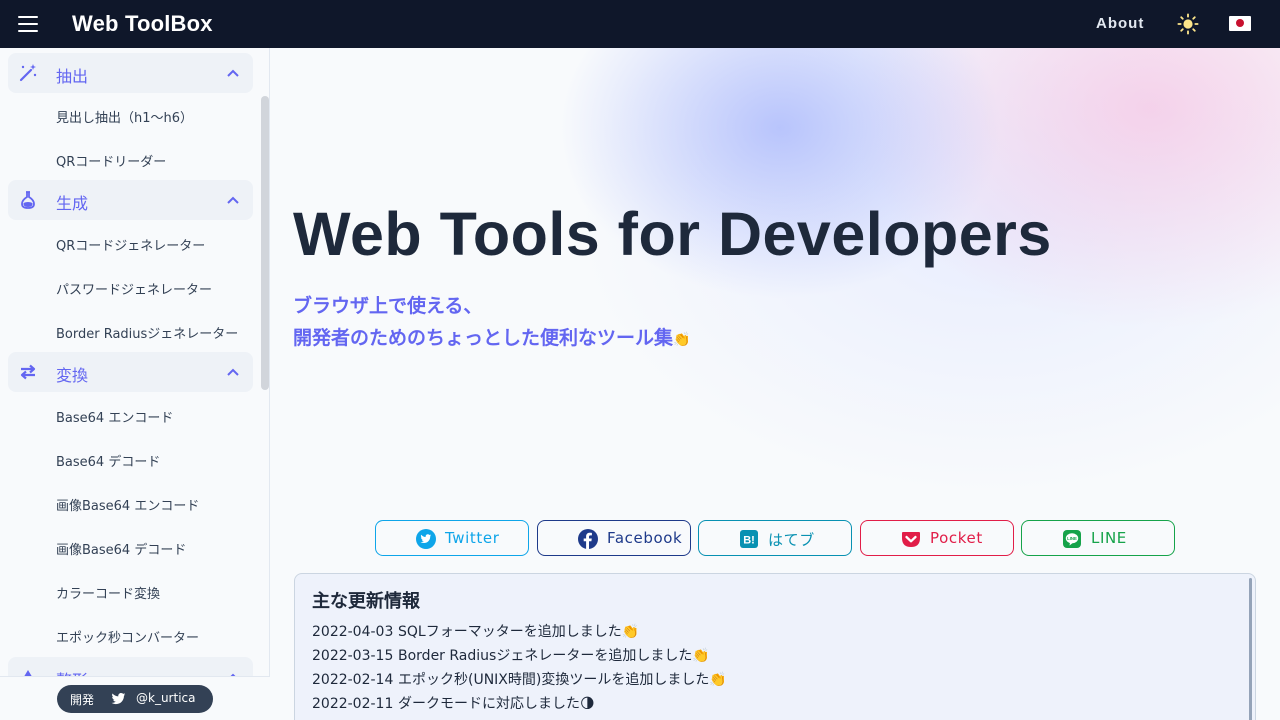 Image resolution: width=1280 pixels, height=720 pixels. I want to click on share-label: Facebook, so click(645, 538).